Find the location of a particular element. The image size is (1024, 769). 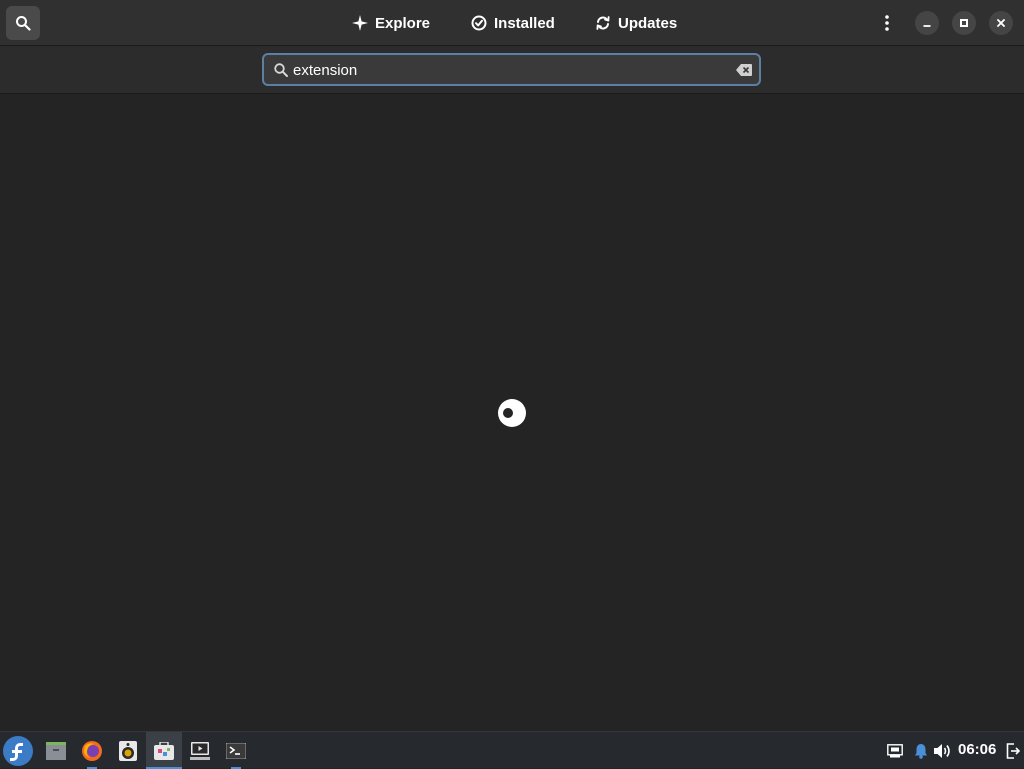

taskbar-terminal is located at coordinates (236, 750).